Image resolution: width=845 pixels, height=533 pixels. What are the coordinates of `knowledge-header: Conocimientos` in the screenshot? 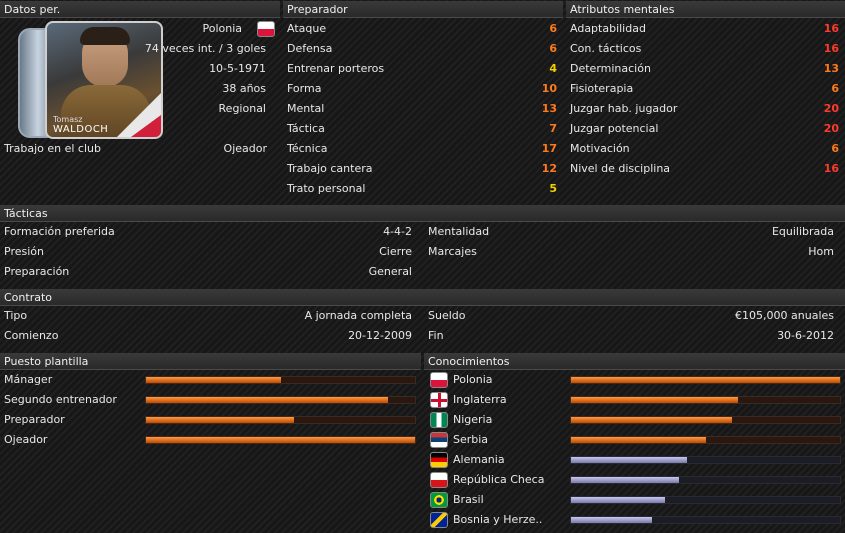 It's located at (634, 361).